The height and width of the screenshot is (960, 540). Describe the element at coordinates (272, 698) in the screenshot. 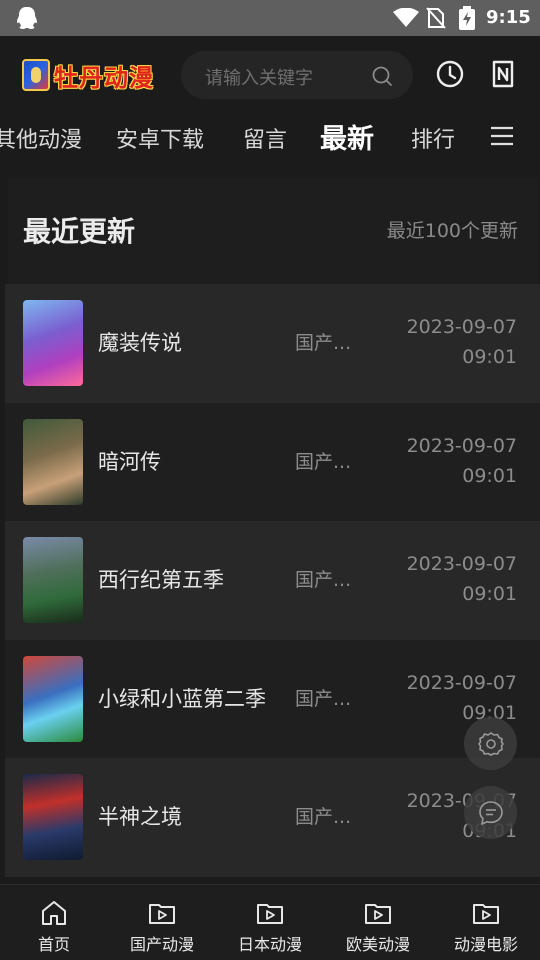

I see `list-item: 小绿和小蓝第二季 国产... 2023-09-07 09:01` at that location.